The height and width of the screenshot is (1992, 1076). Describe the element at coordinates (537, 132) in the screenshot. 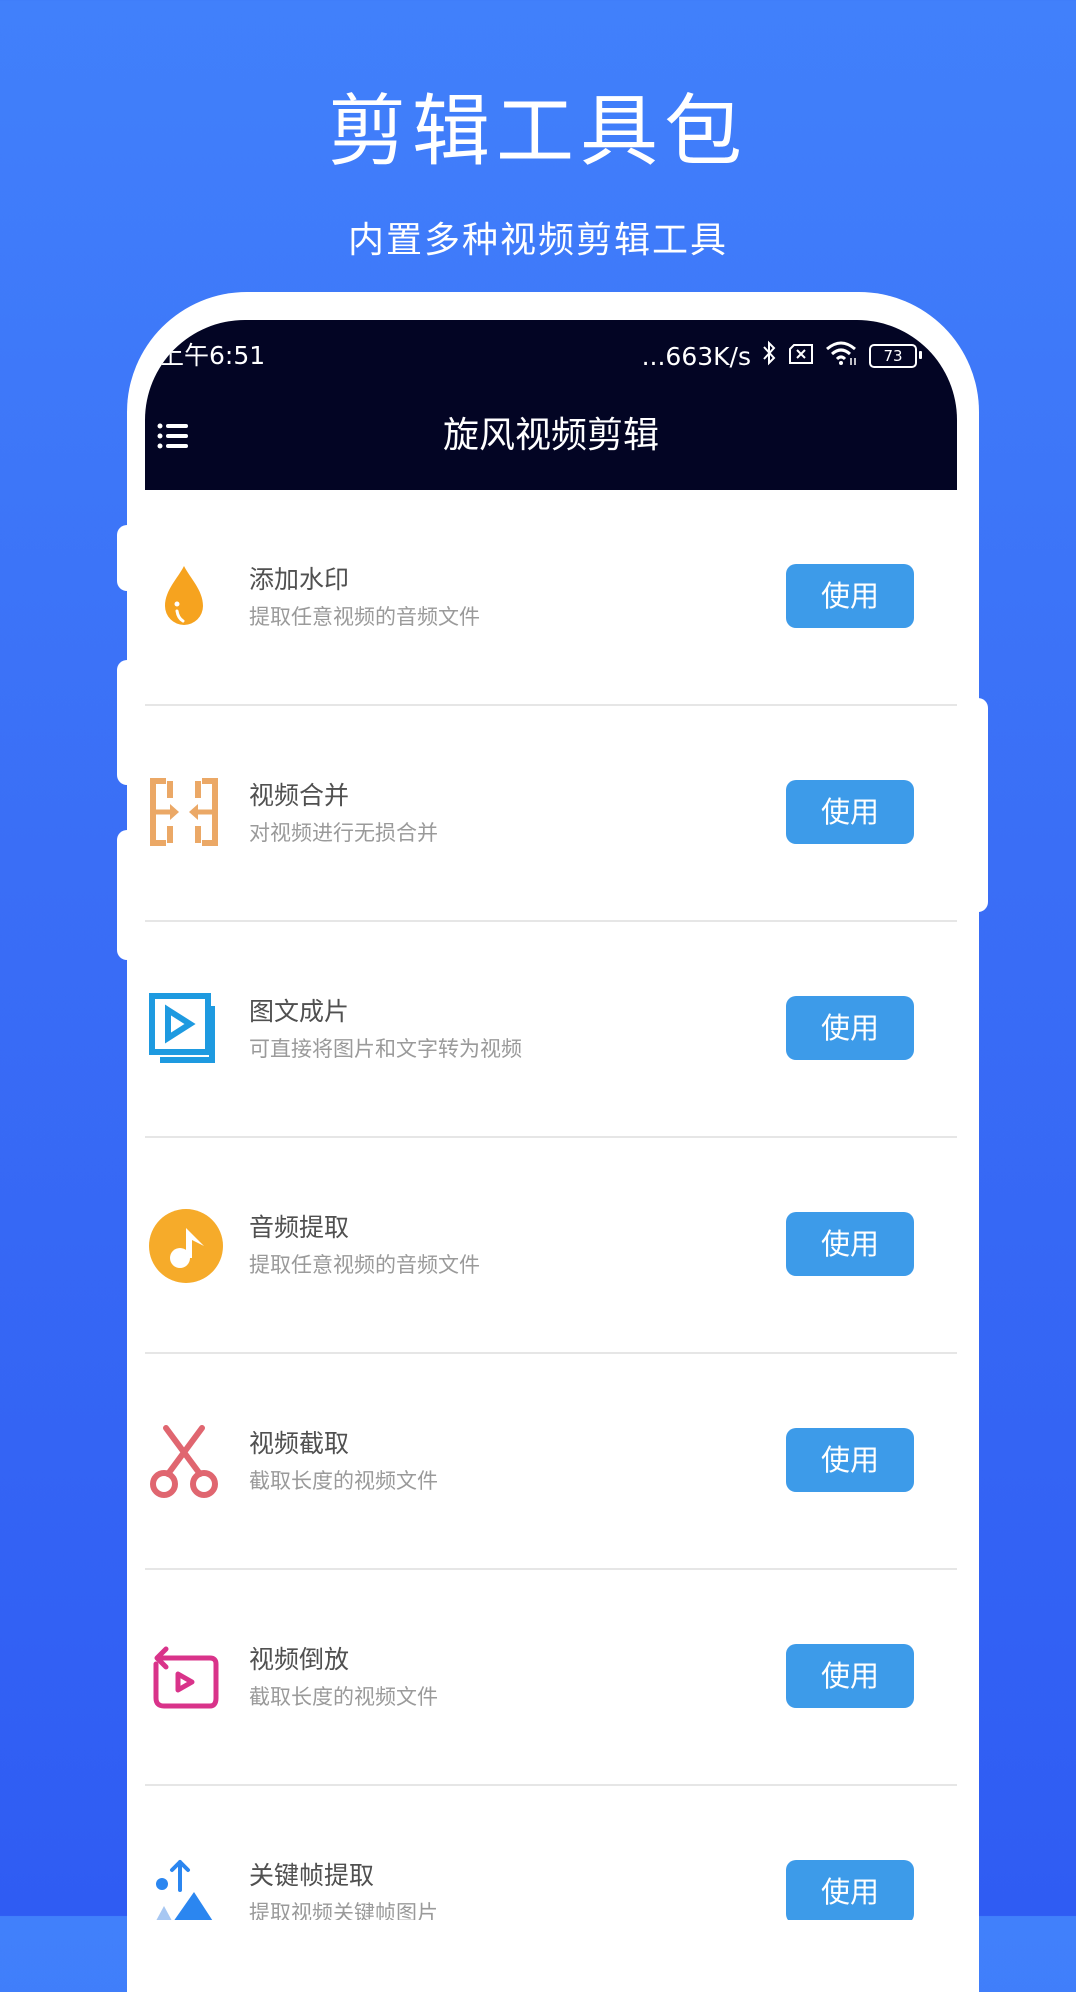

I see `hero-title: 剪辑工具包` at that location.